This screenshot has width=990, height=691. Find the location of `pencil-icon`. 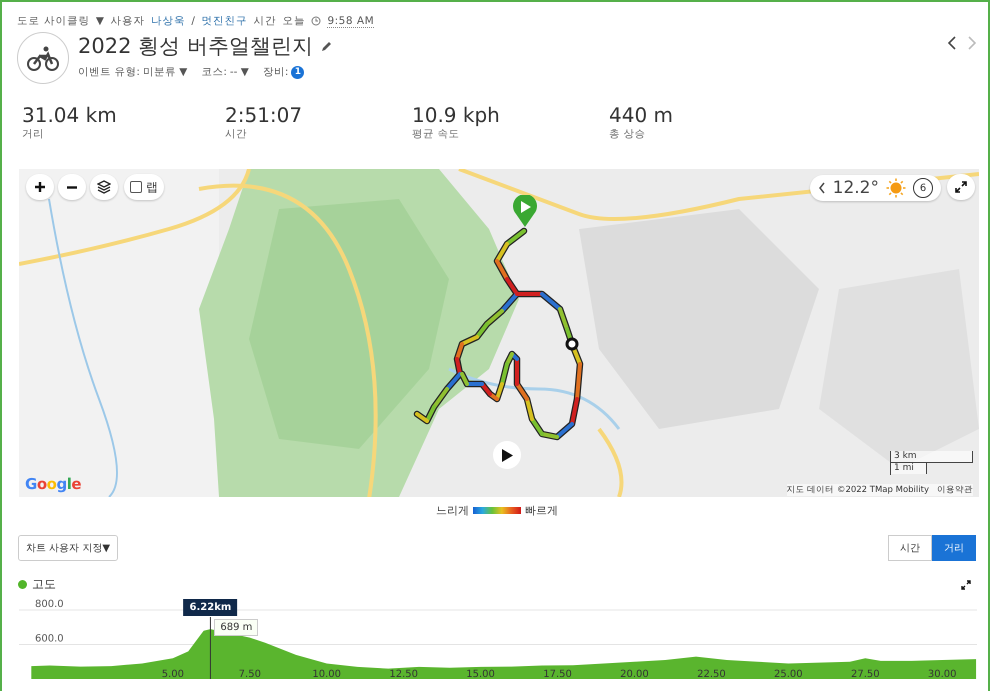

pencil-icon is located at coordinates (326, 46).